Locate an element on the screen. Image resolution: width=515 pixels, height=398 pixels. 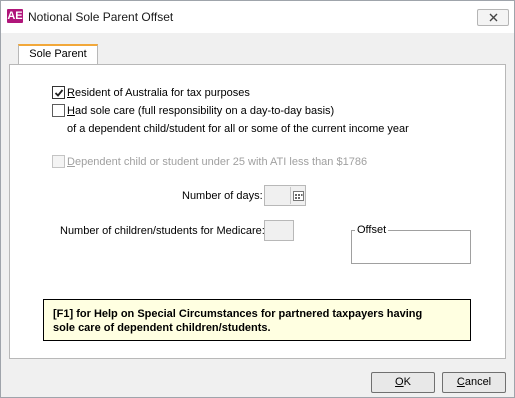
days-label: Number of days: is located at coordinates (222, 196).